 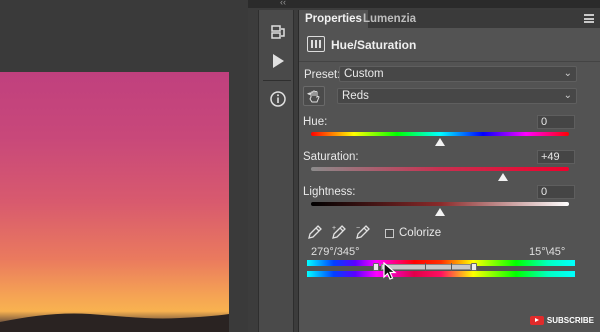 What do you see at coordinates (474, 267) in the screenshot?
I see `range-right-falloff-handle` at bounding box center [474, 267].